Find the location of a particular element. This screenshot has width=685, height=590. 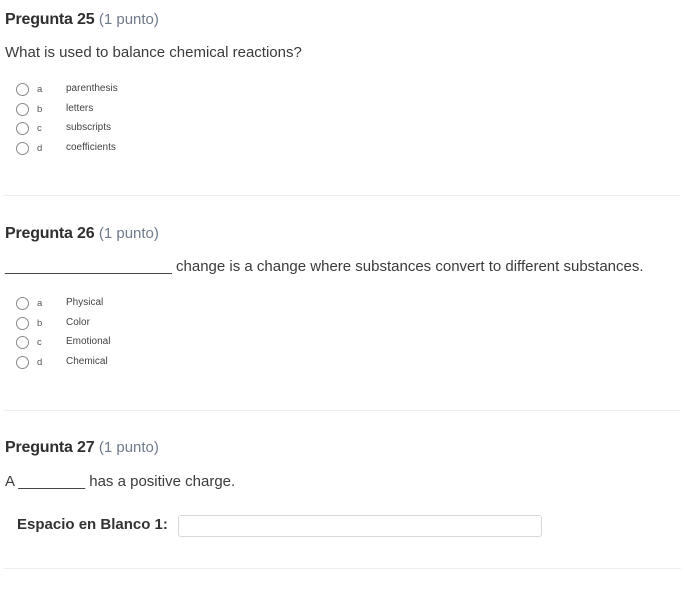

option-text: Physical is located at coordinates (85, 302).